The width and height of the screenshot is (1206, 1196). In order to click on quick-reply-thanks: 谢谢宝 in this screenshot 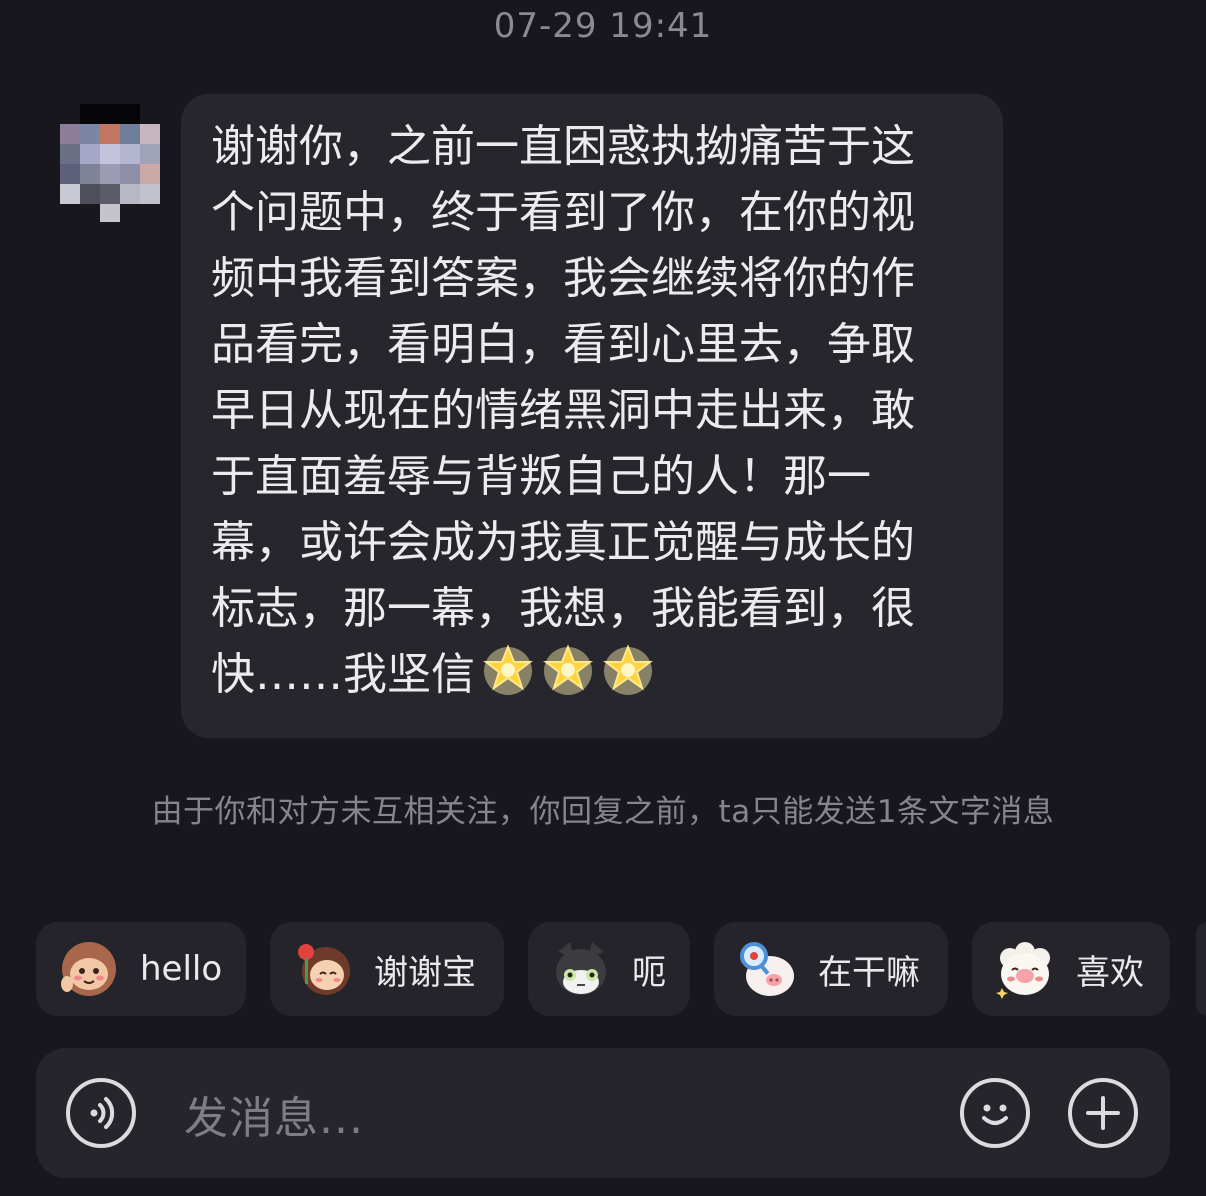, I will do `click(387, 969)`.